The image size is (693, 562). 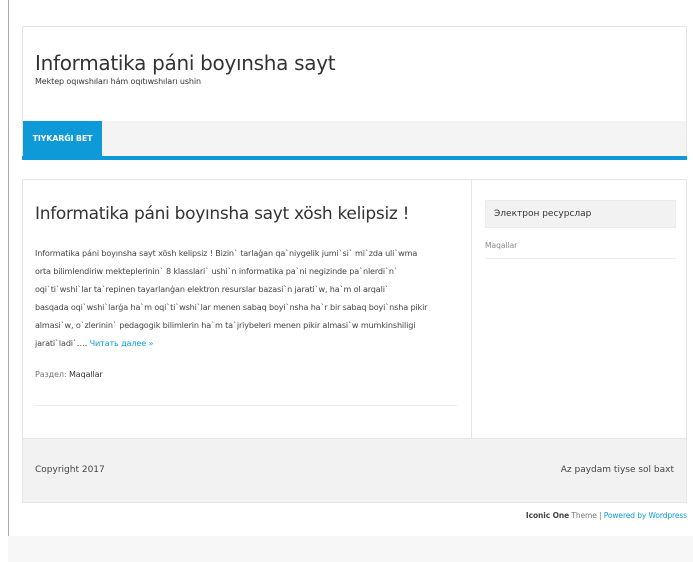 What do you see at coordinates (580, 214) in the screenshot?
I see `widget-title: Электрон ресурслар` at bounding box center [580, 214].